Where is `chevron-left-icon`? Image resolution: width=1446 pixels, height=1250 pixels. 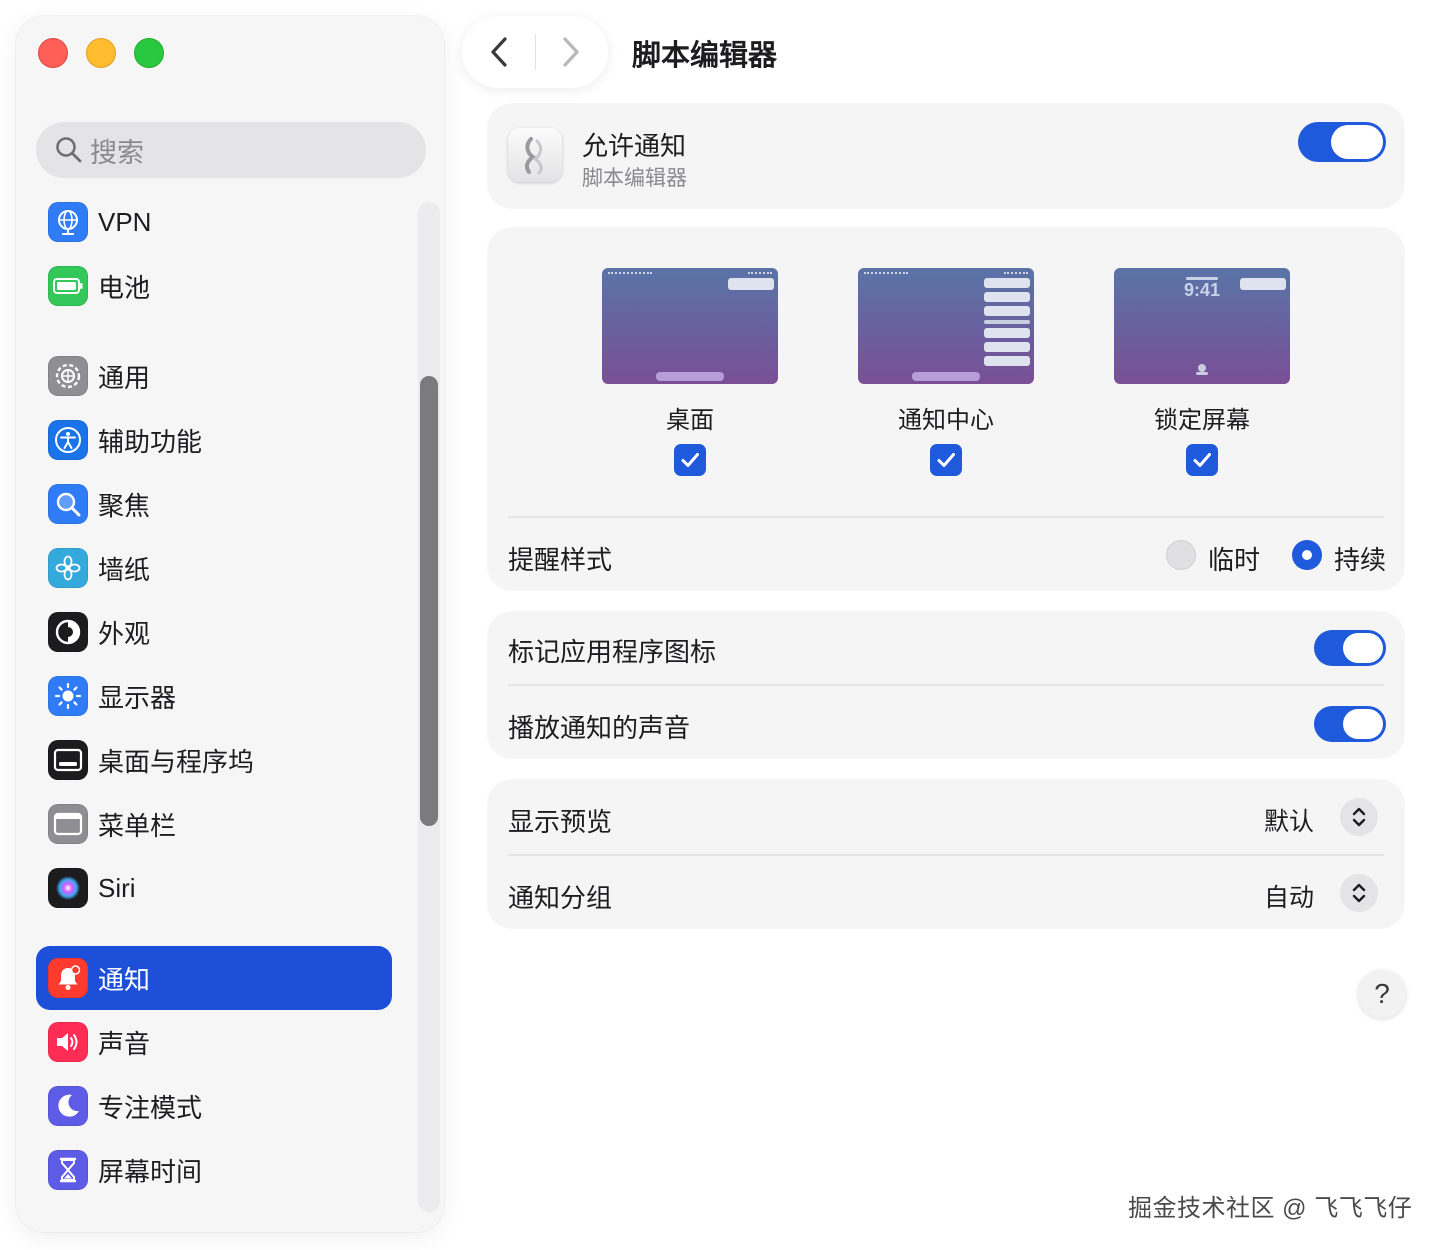 chevron-left-icon is located at coordinates (499, 52).